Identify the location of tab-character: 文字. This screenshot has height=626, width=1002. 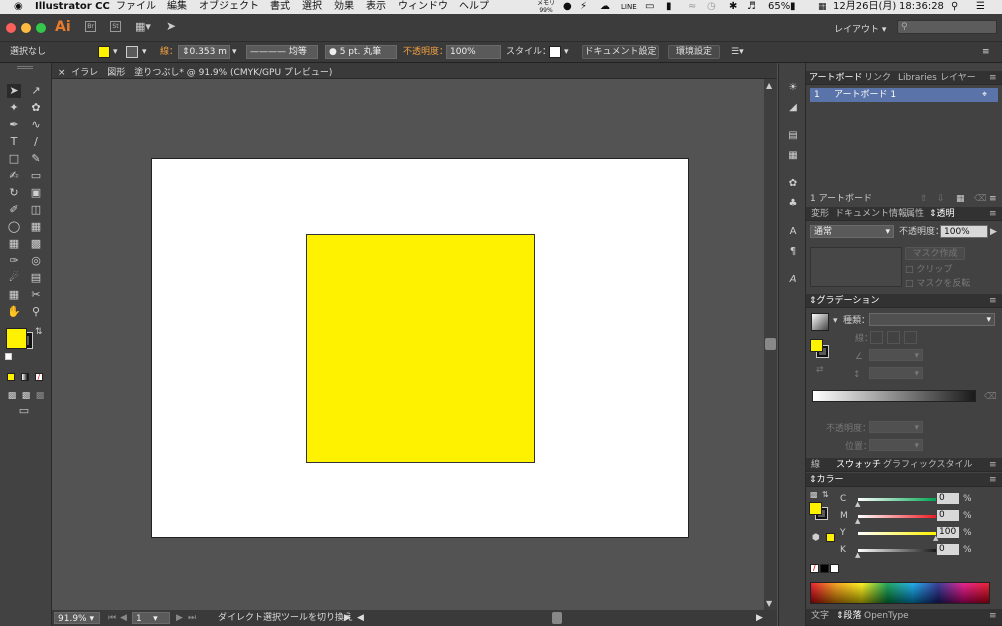
(820, 616).